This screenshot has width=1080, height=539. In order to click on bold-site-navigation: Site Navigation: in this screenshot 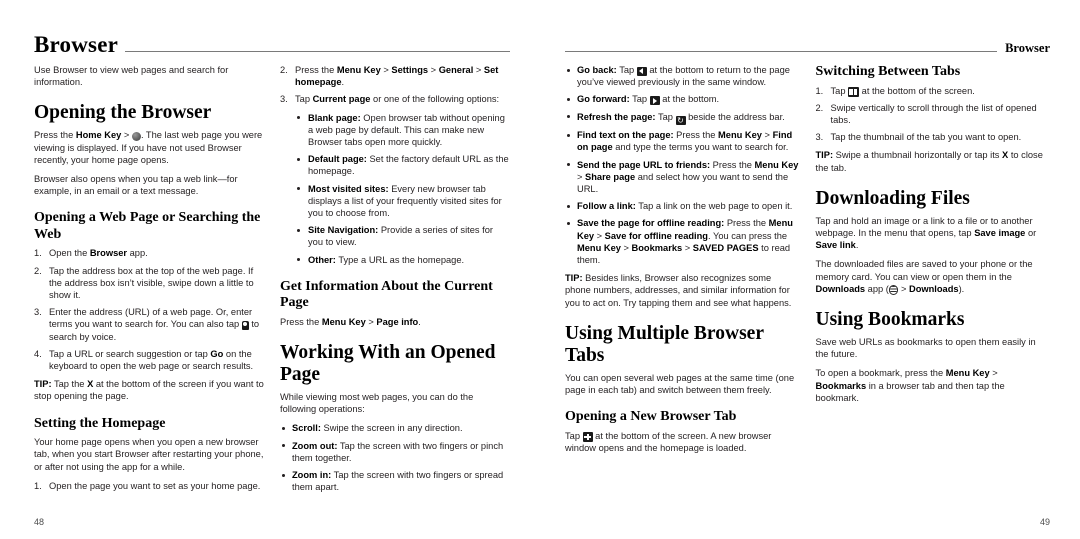, I will do `click(343, 230)`.